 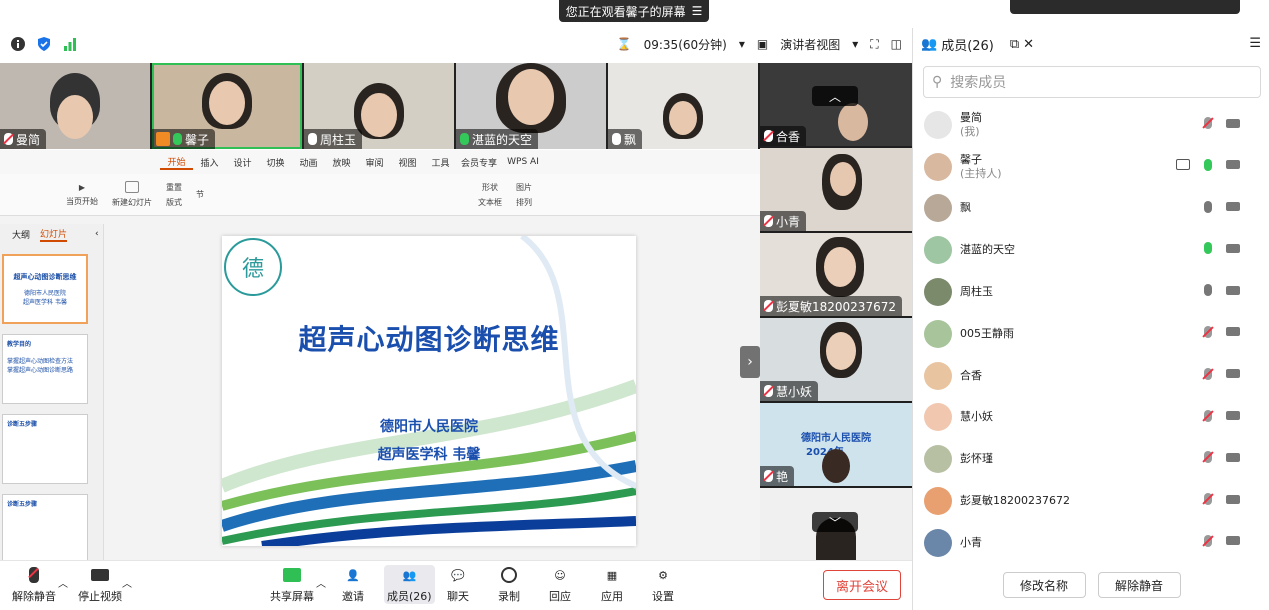 What do you see at coordinates (34, 584) in the screenshot?
I see `unmute-button: 解除静音` at bounding box center [34, 584].